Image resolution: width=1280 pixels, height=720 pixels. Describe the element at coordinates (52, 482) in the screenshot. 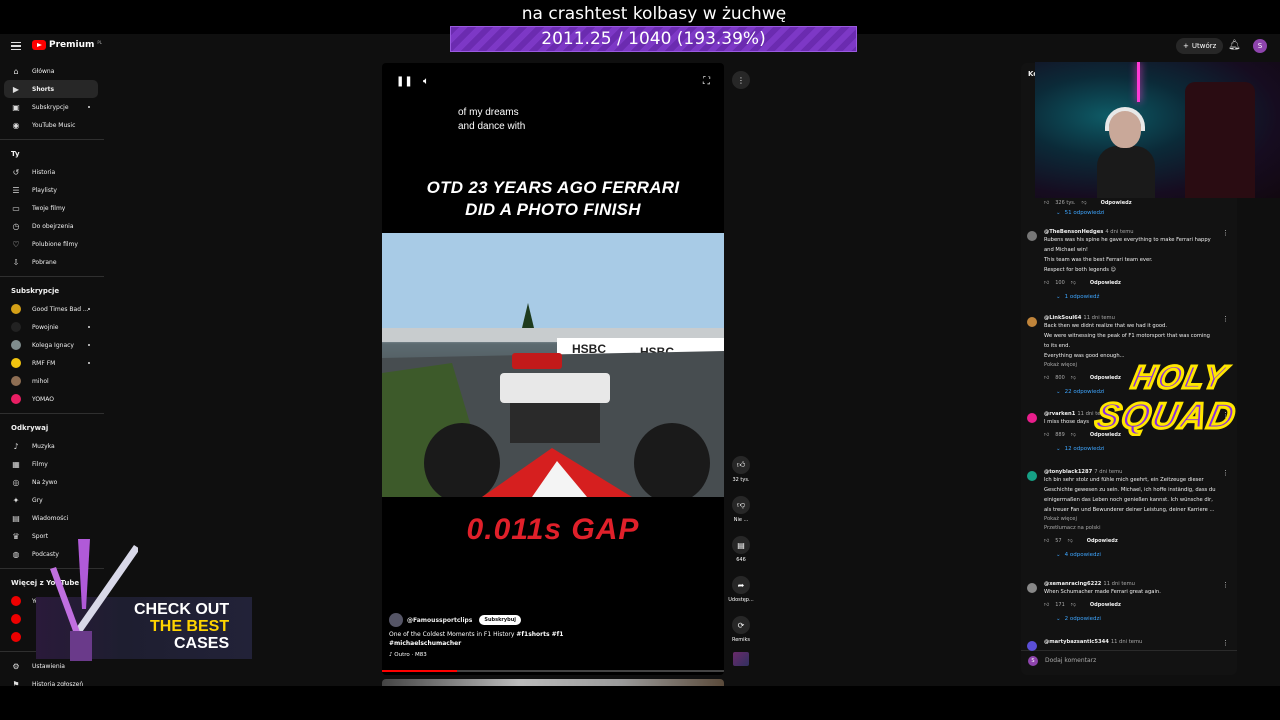

I see `sidebar-item-explore-2: ◎ Na żywo` at that location.